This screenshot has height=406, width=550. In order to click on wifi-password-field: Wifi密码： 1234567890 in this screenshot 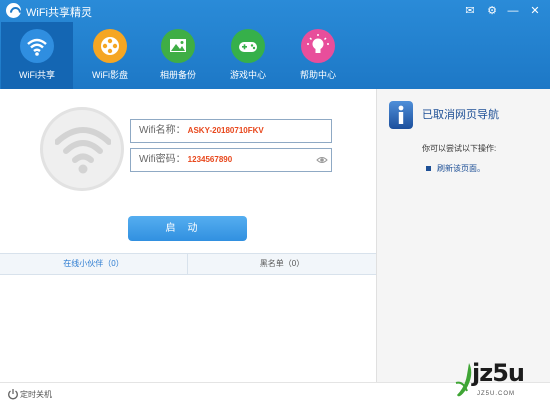, I will do `click(231, 160)`.